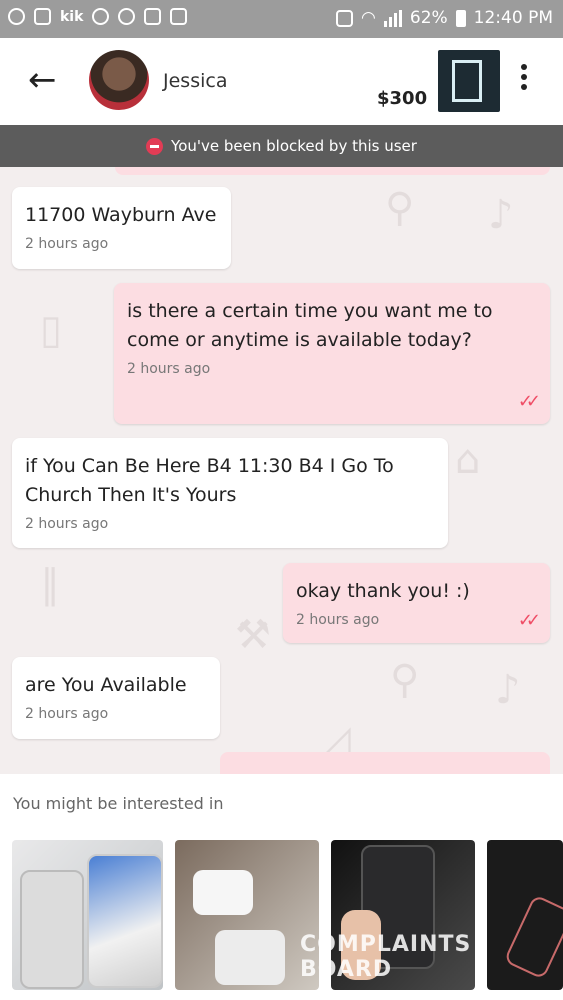 This screenshot has width=563, height=1000. I want to click on shirt-doodle-icon: ⌂, so click(468, 460).